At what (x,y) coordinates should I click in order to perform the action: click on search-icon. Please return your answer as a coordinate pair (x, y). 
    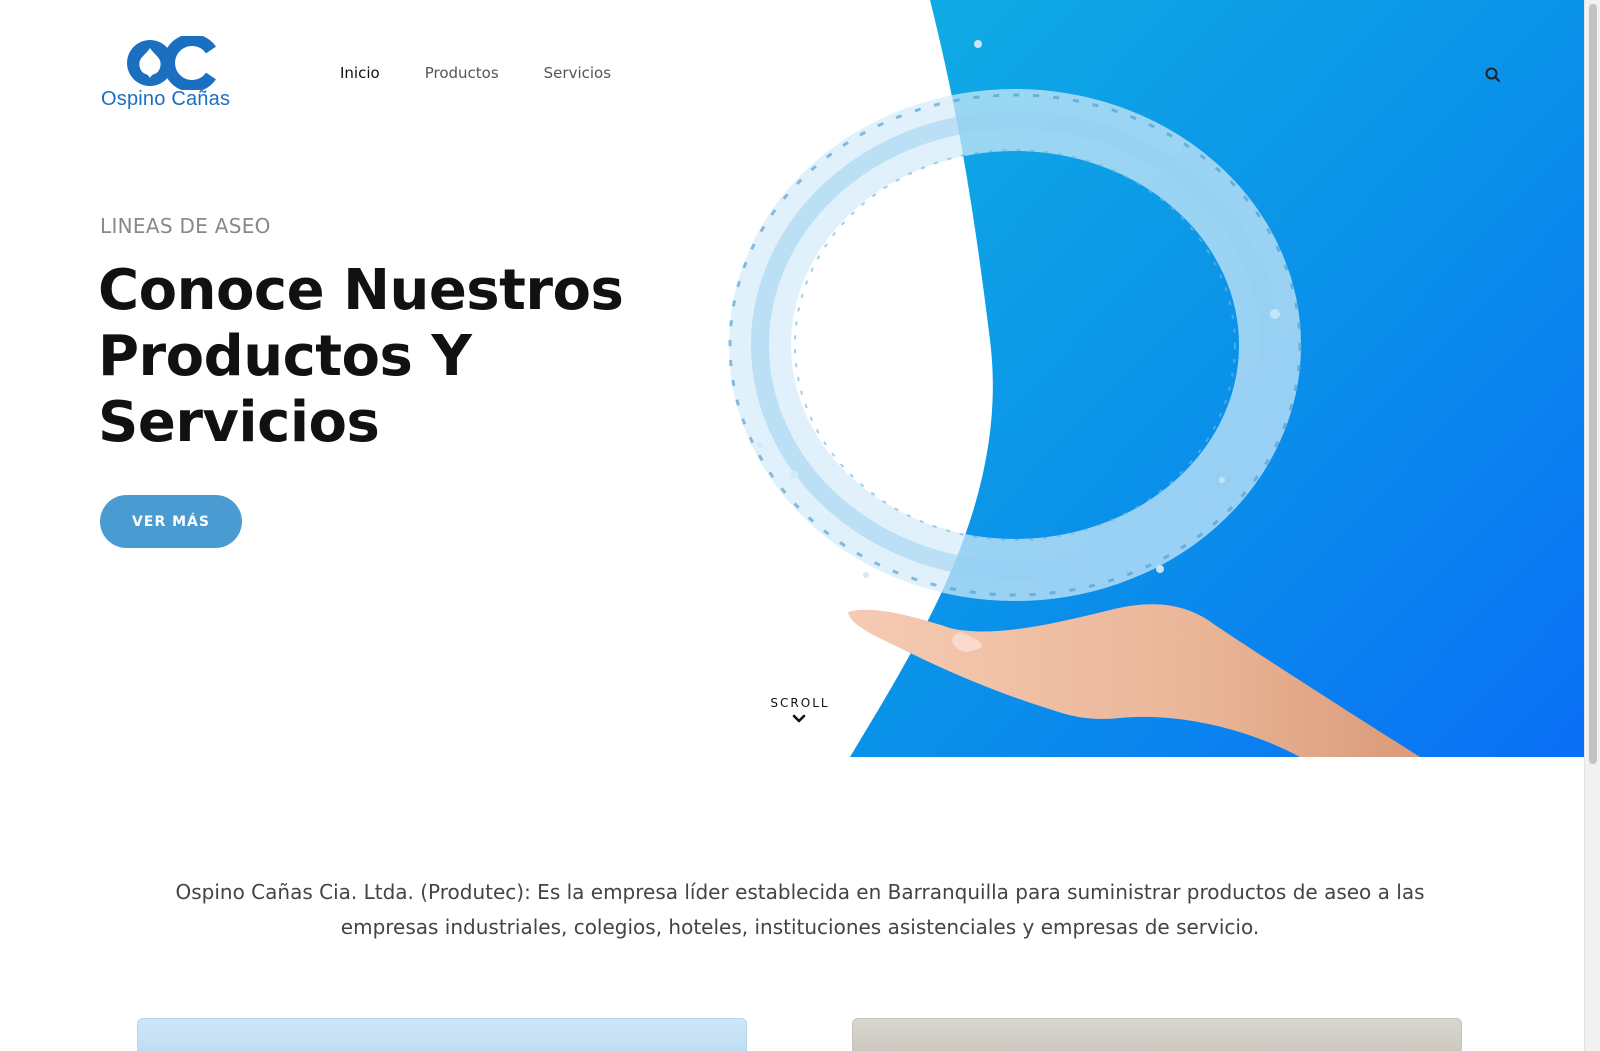
    Looking at the image, I should click on (1493, 75).